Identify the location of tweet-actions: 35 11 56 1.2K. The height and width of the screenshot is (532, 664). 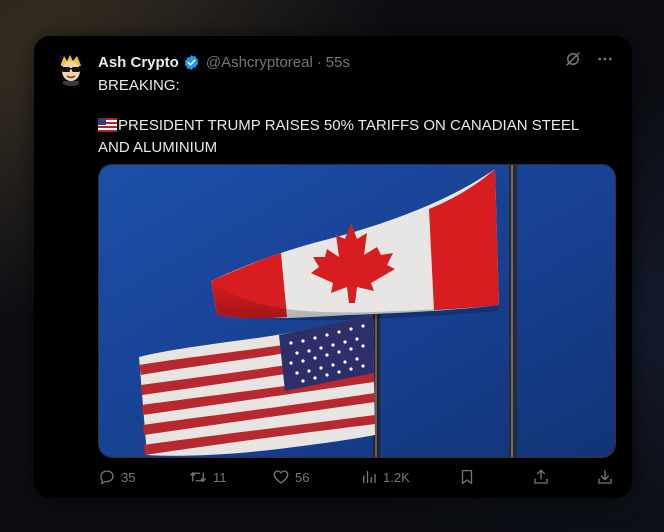
(358, 479).